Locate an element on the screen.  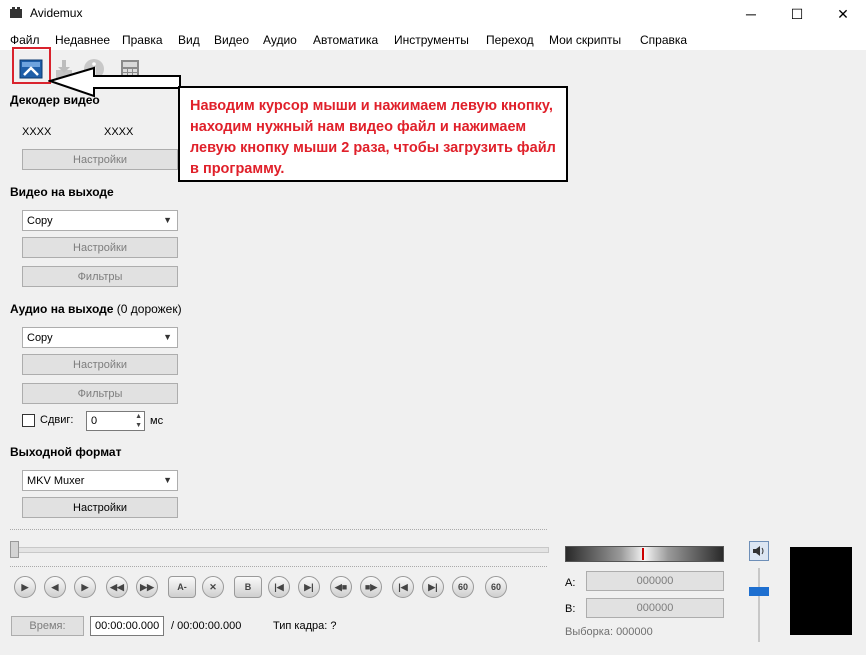
marker-b-value: 000000 is located at coordinates (655, 608).